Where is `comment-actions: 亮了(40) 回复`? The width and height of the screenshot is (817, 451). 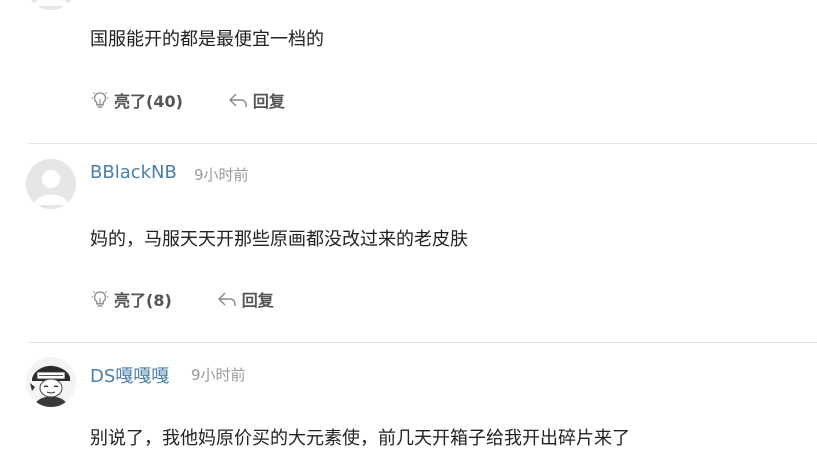 comment-actions: 亮了(40) 回复 is located at coordinates (187, 100).